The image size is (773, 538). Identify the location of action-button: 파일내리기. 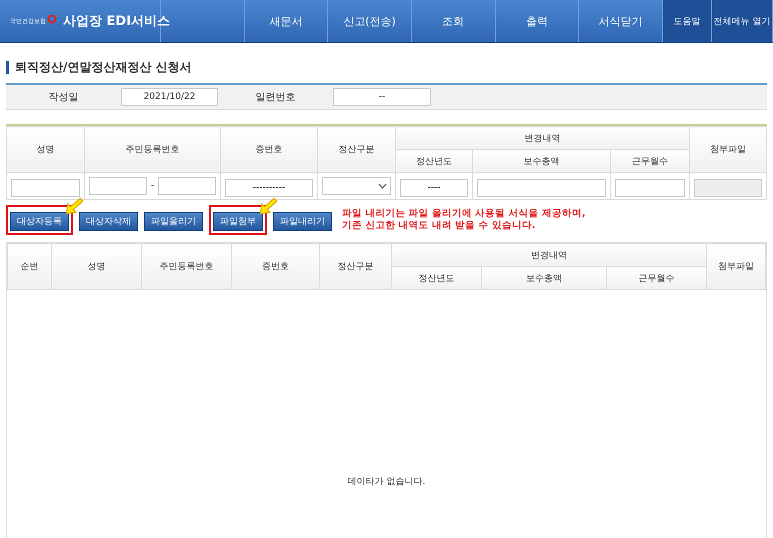
(302, 221).